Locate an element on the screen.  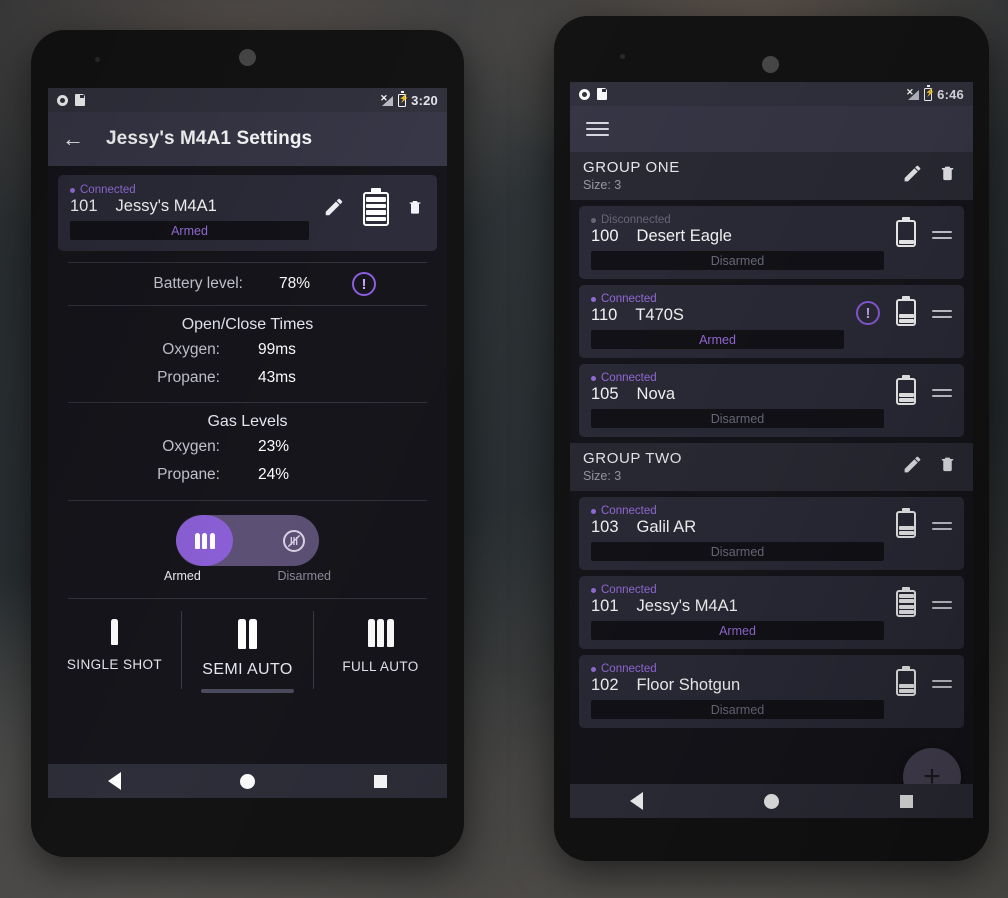
fire-mode-selector: SINGLE SHOT SEMI AUTO FULL AUTO is located at coordinates (247, 649).